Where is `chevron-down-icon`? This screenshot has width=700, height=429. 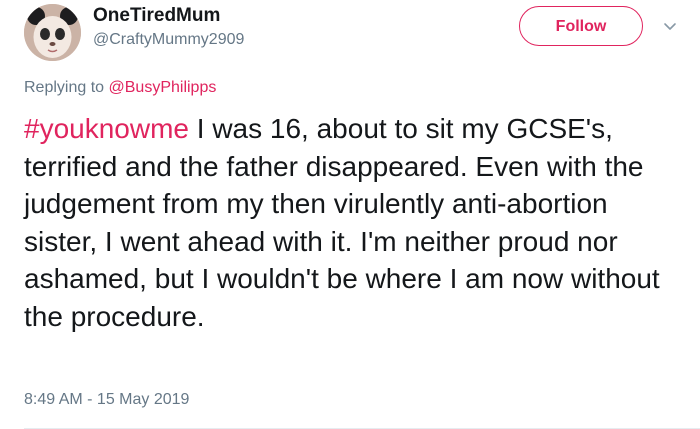
chevron-down-icon is located at coordinates (670, 26).